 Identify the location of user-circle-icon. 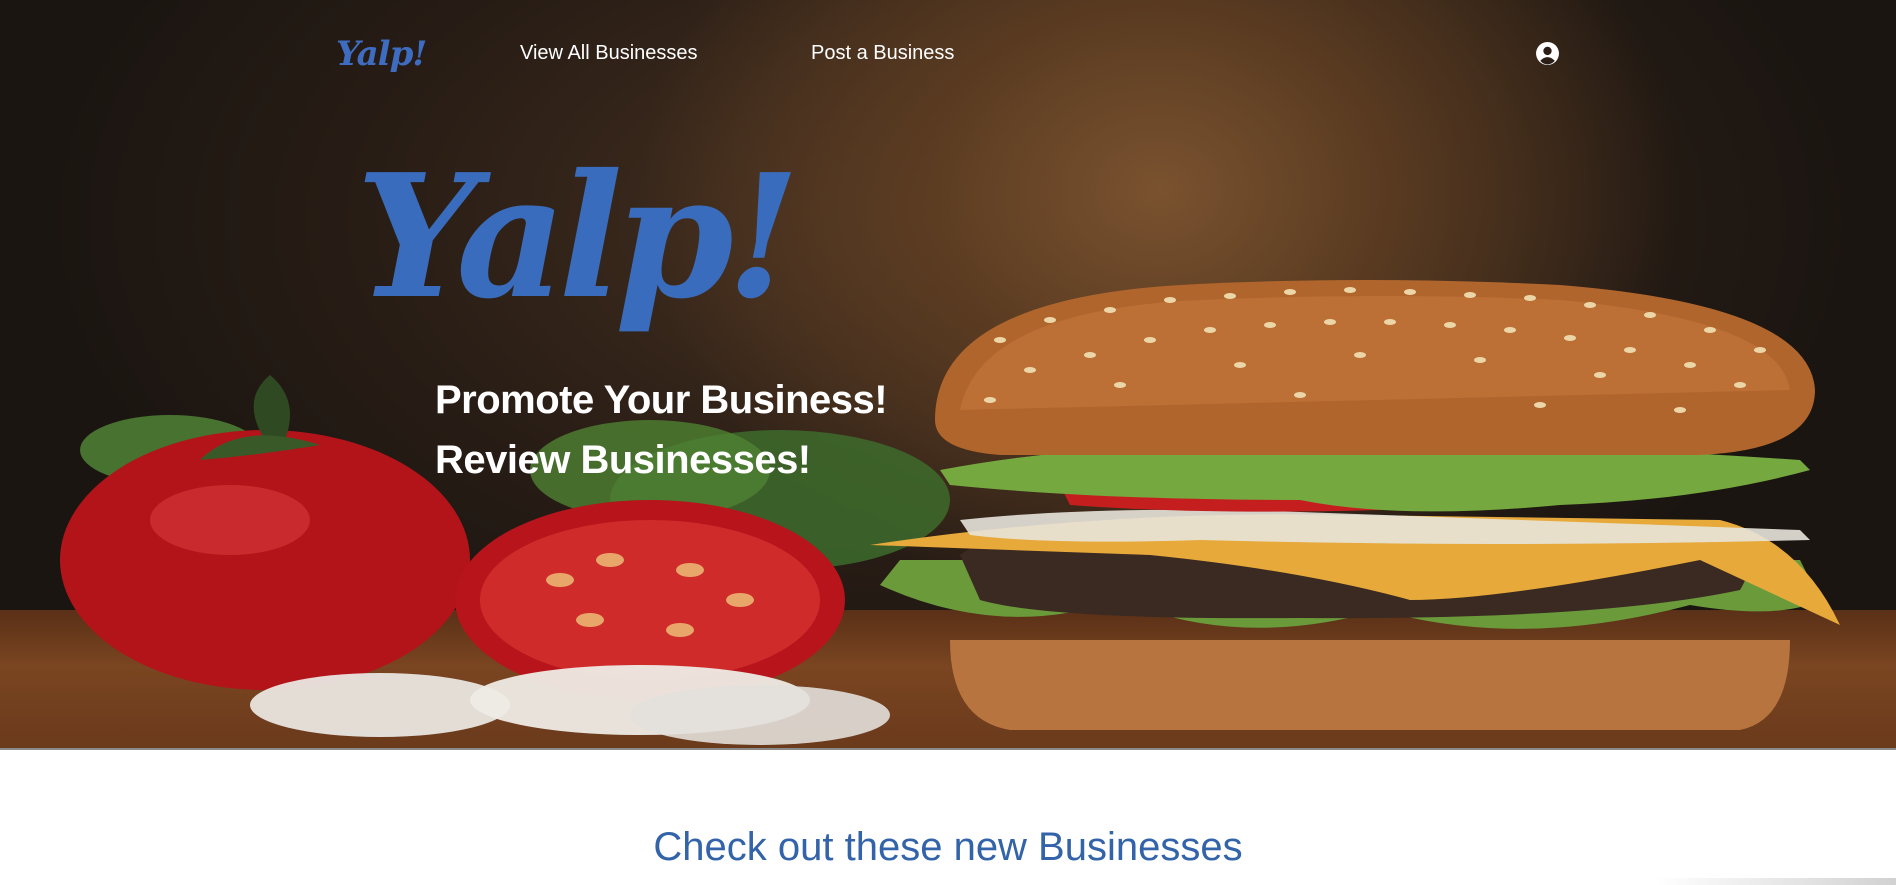
(1547, 53).